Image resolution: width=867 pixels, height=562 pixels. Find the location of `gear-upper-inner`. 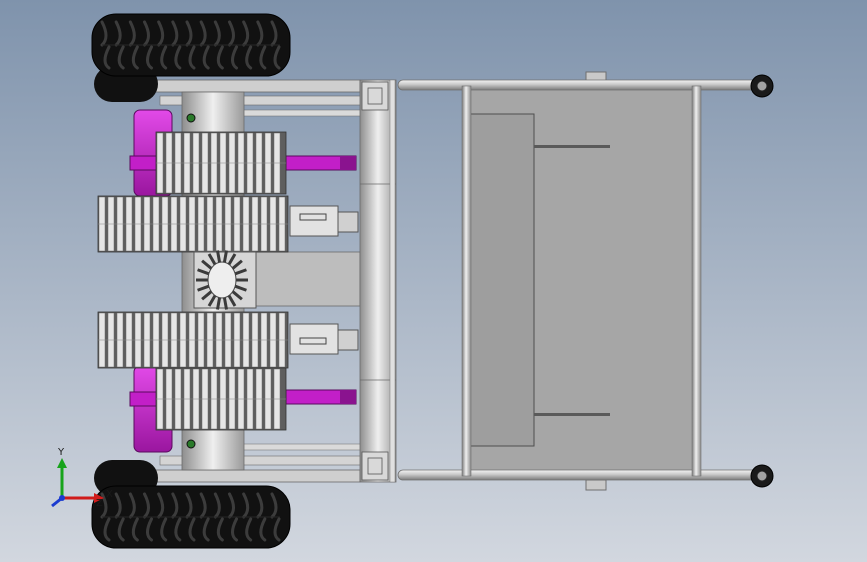

gear-upper-inner is located at coordinates (221, 163).